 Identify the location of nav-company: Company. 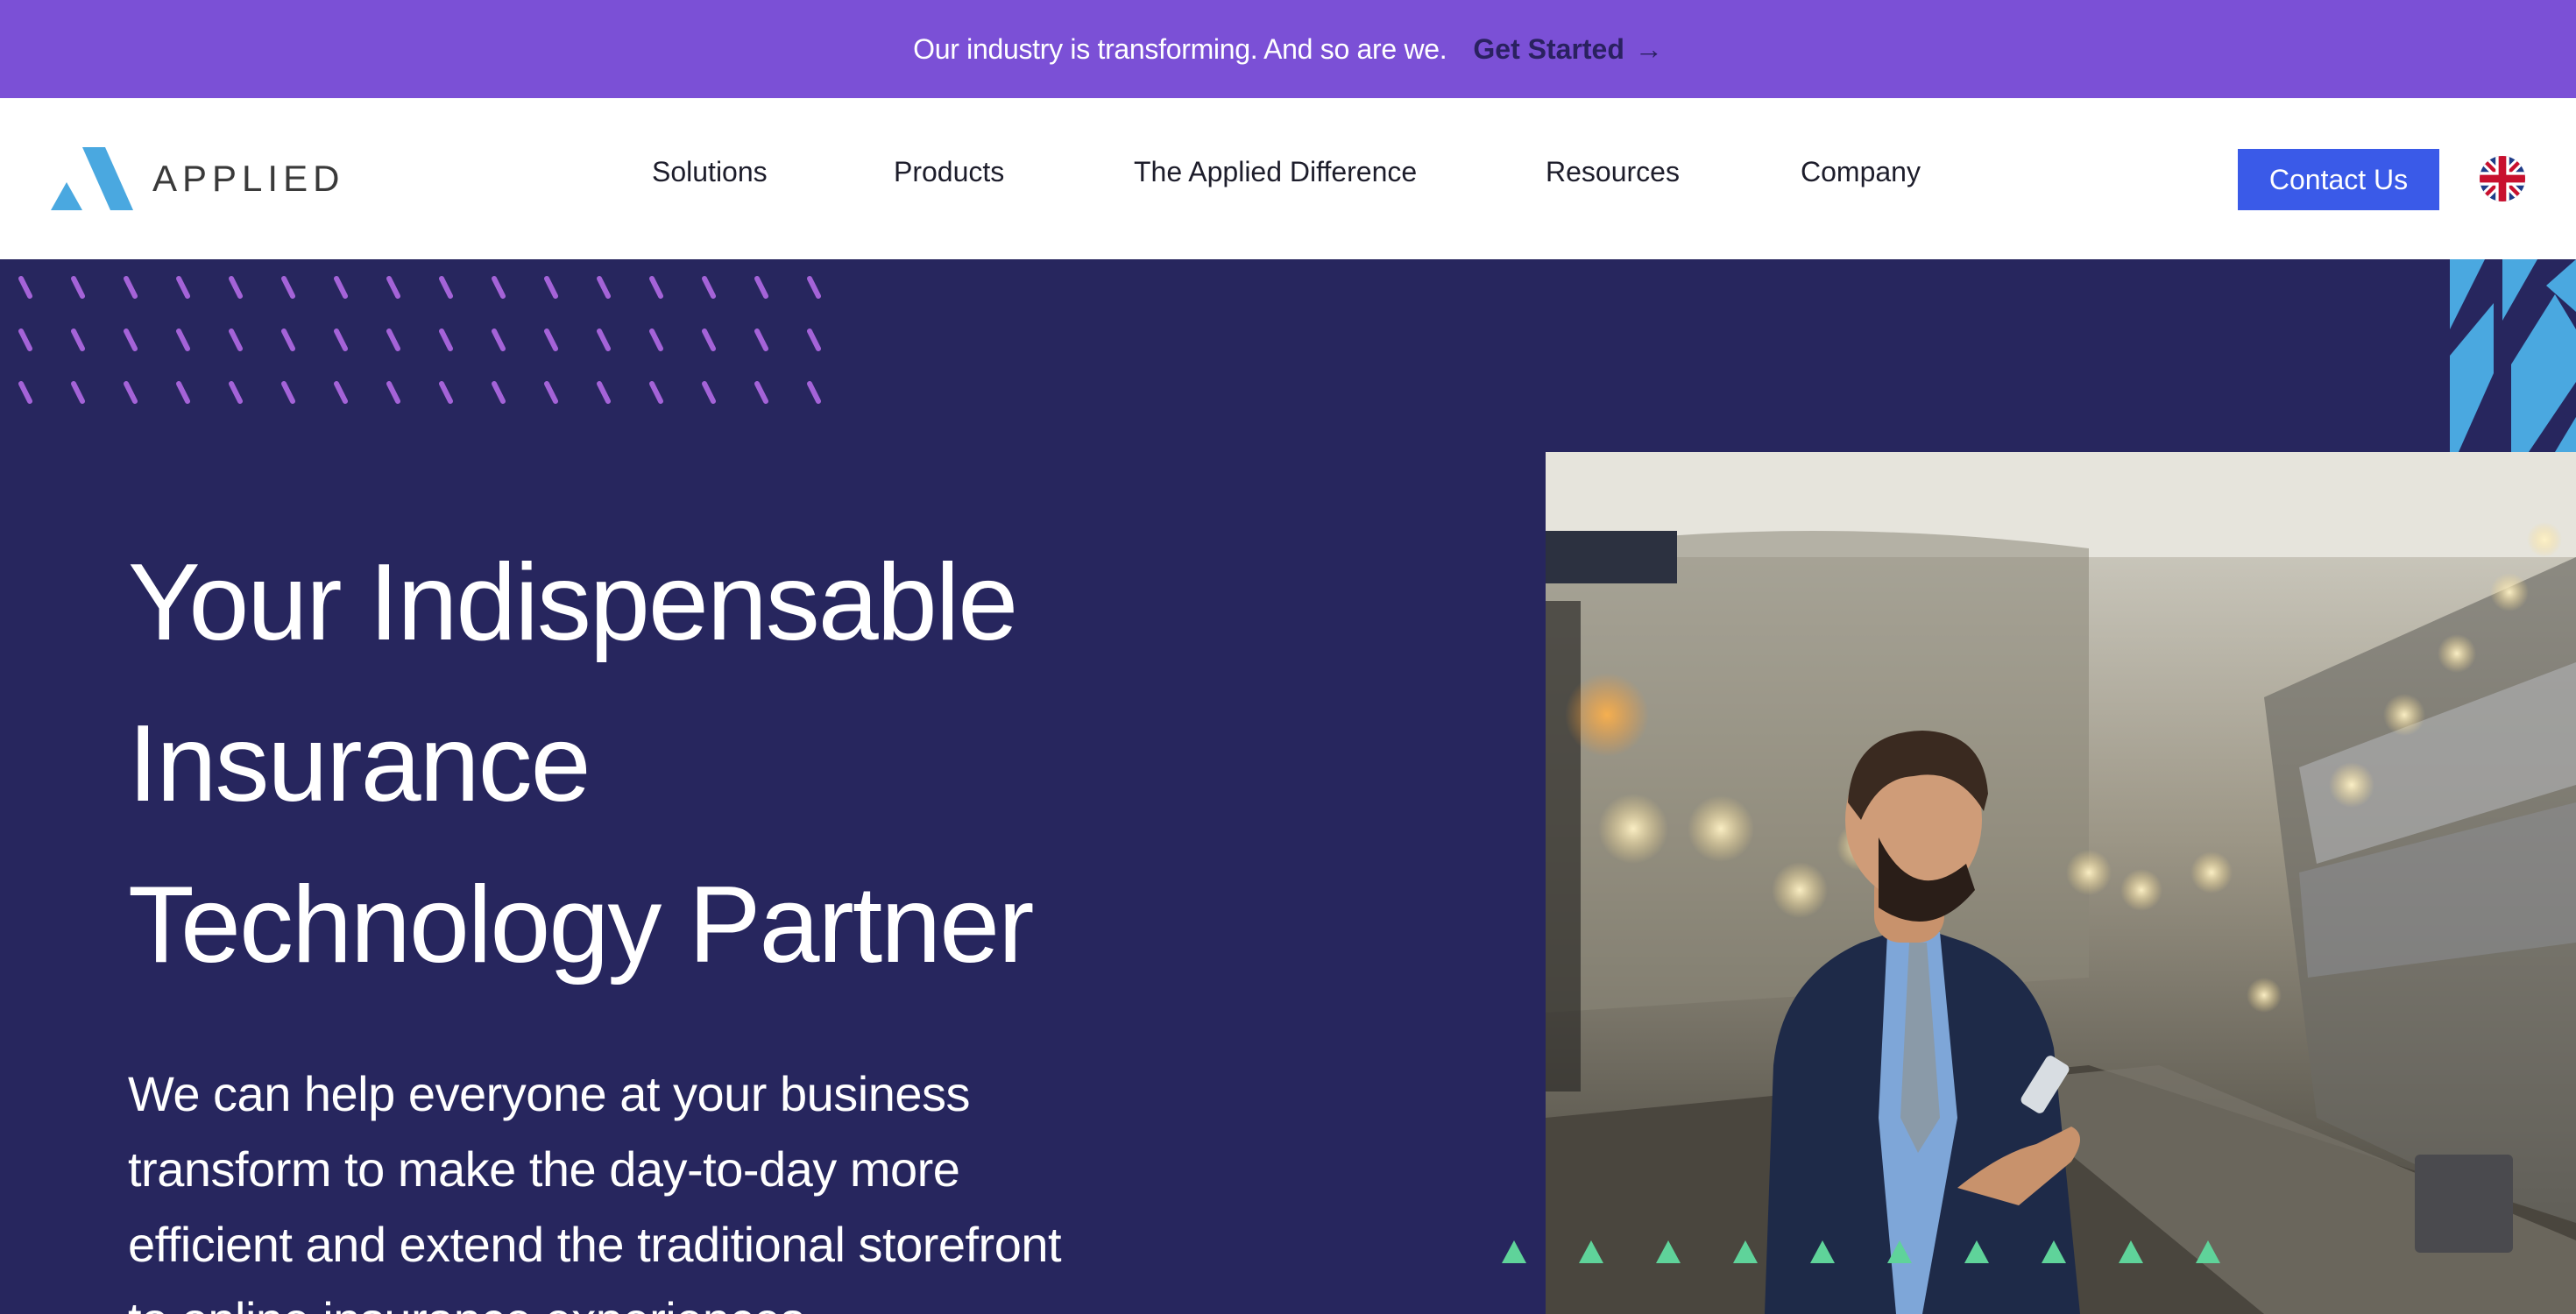
(1861, 172).